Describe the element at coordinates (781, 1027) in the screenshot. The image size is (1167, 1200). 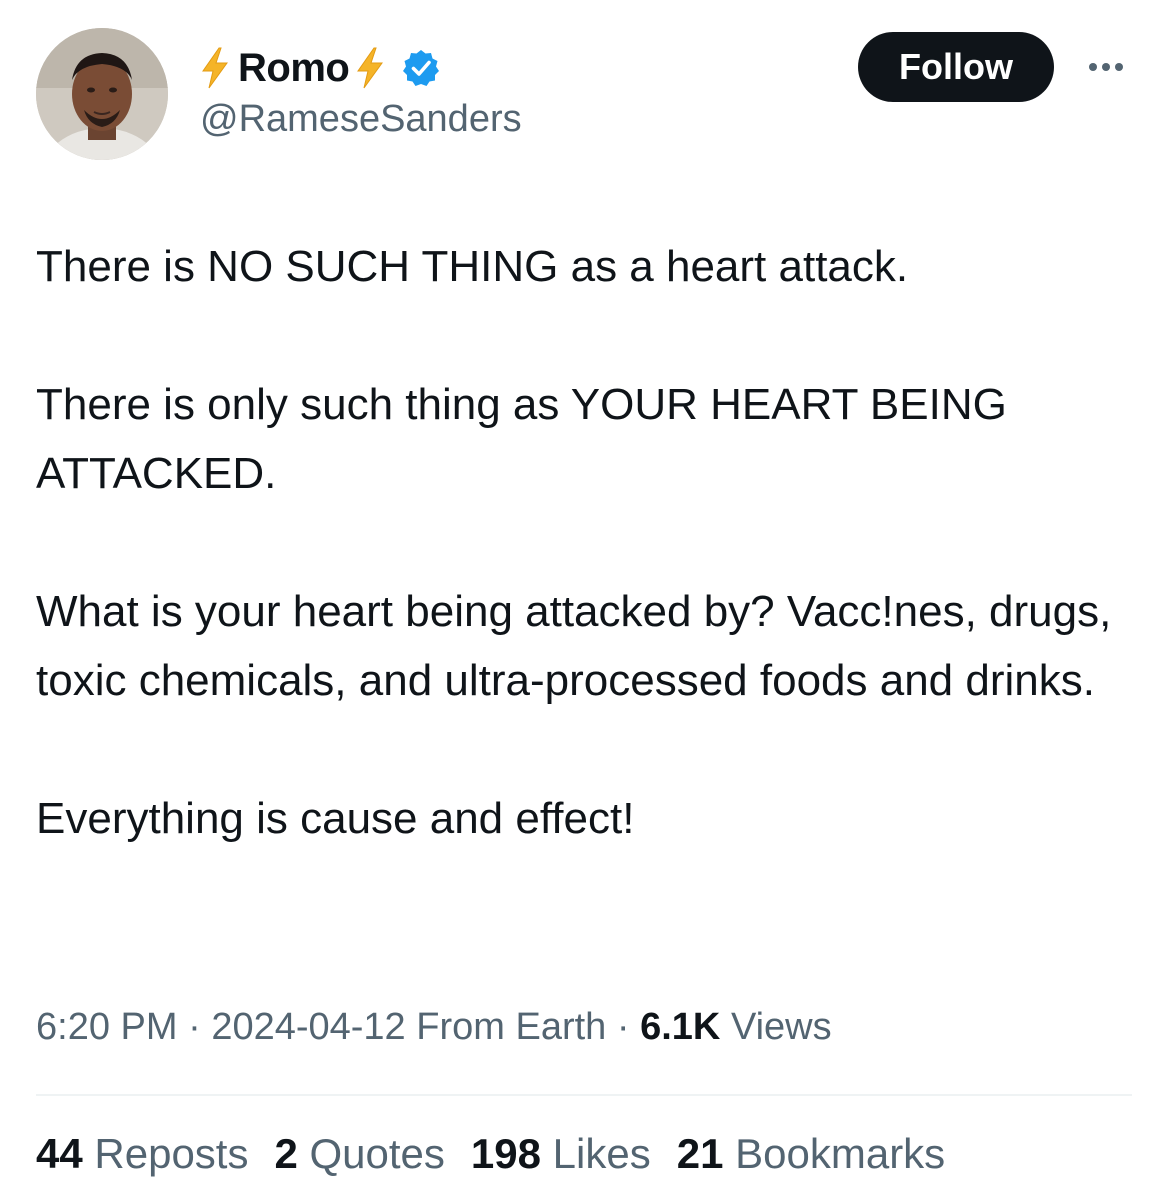
I see `views-label: Views` at that location.